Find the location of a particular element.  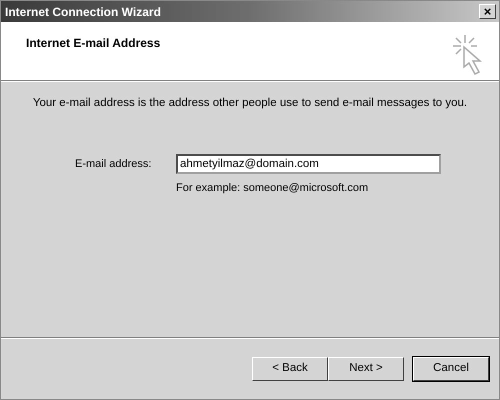

wizard-button: Cancel is located at coordinates (451, 368).